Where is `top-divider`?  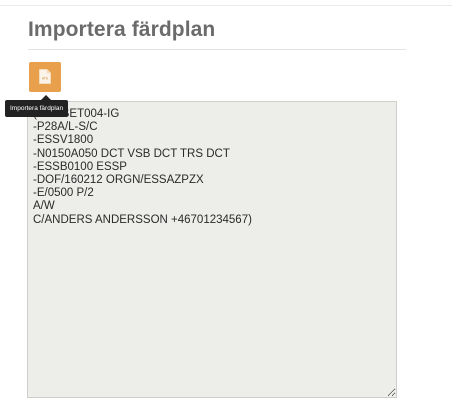 top-divider is located at coordinates (226, 5).